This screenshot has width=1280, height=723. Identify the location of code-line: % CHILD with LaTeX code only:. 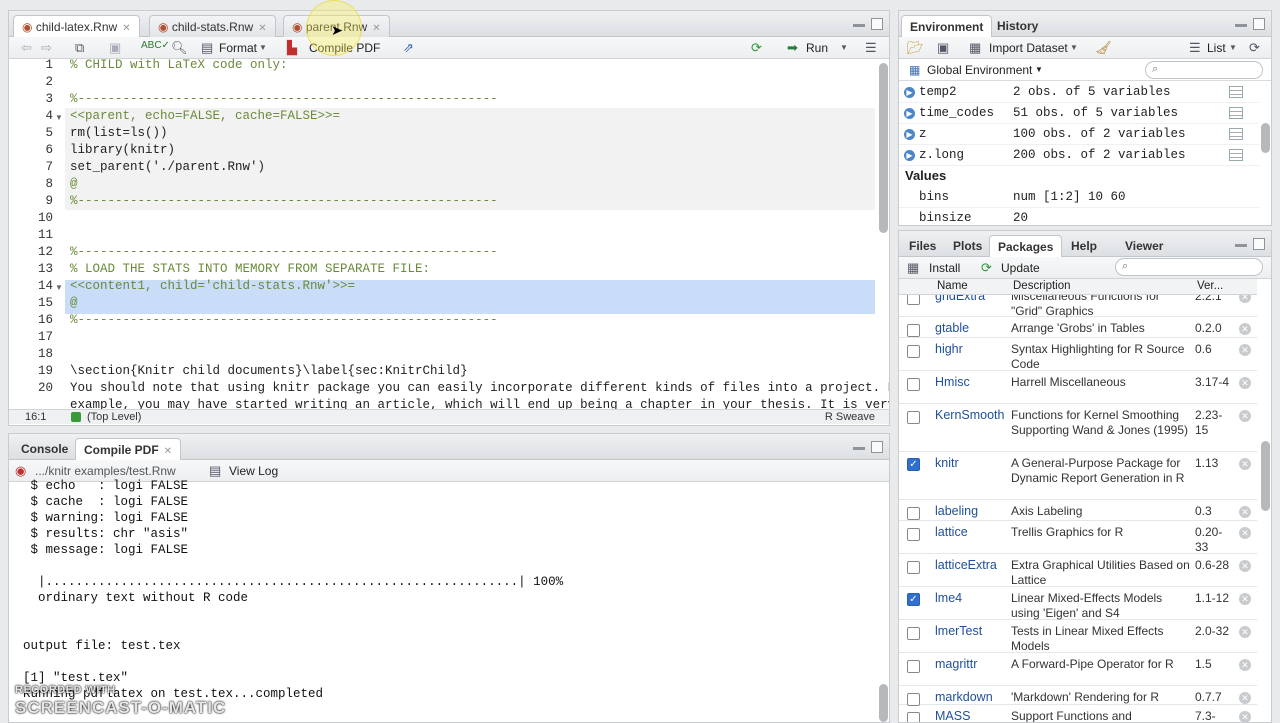
(179, 65).